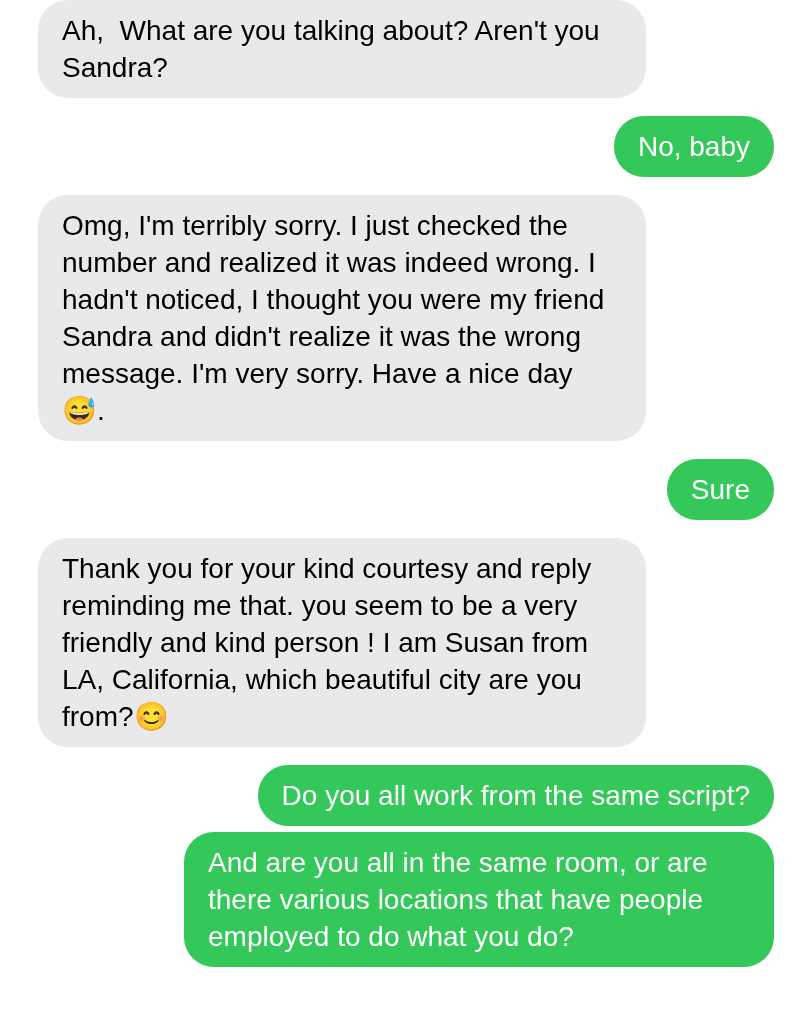 Image resolution: width=812 pixels, height=1024 pixels. Describe the element at coordinates (479, 899) in the screenshot. I see `outgoing-message: And are you all in the same room, or are there various locations that have people employed to do what you do?` at that location.